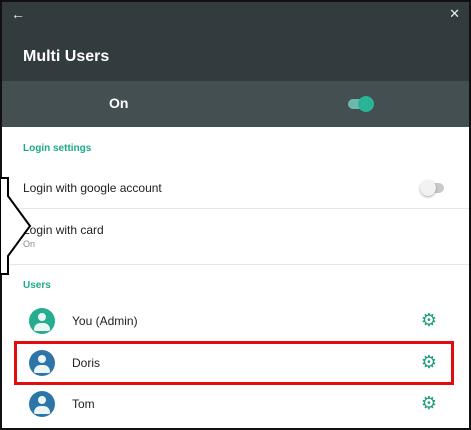 The height and width of the screenshot is (430, 471). What do you see at coordinates (92, 188) in the screenshot?
I see `login-google-label: Login with google account` at bounding box center [92, 188].